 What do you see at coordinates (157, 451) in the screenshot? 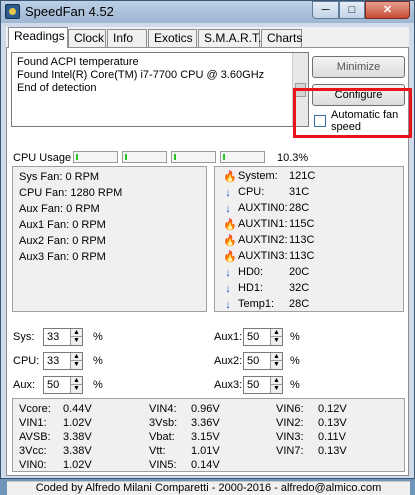
I see `voltage-label: Vtt:` at bounding box center [157, 451].